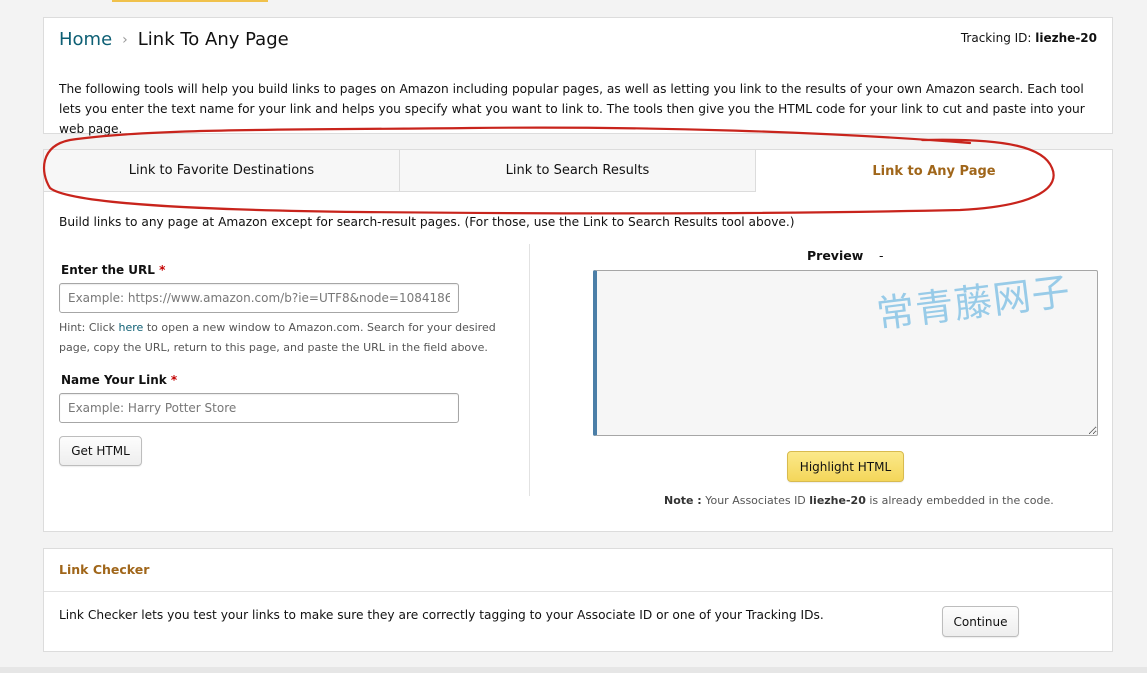  What do you see at coordinates (881, 255) in the screenshot?
I see `preview-value: -` at bounding box center [881, 255].